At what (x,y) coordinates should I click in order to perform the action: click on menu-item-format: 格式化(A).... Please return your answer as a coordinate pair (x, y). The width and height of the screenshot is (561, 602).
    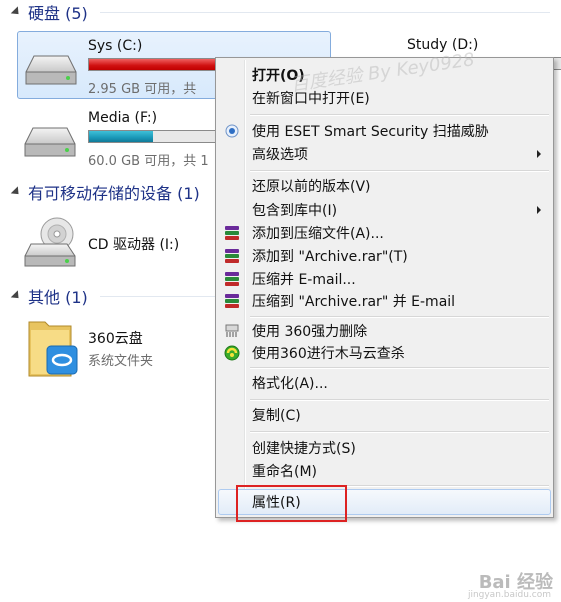
    Looking at the image, I should click on (384, 382).